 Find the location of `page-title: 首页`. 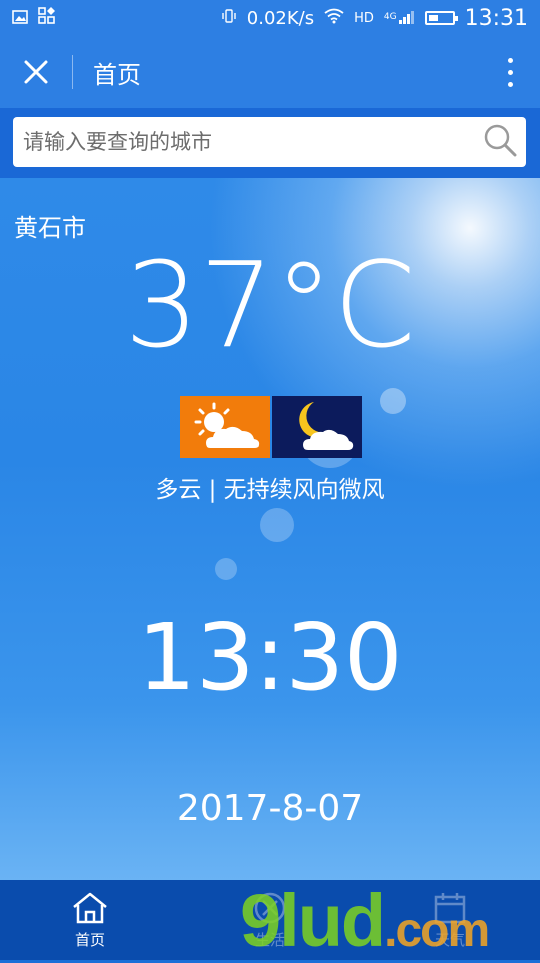

page-title: 首页 is located at coordinates (117, 74).